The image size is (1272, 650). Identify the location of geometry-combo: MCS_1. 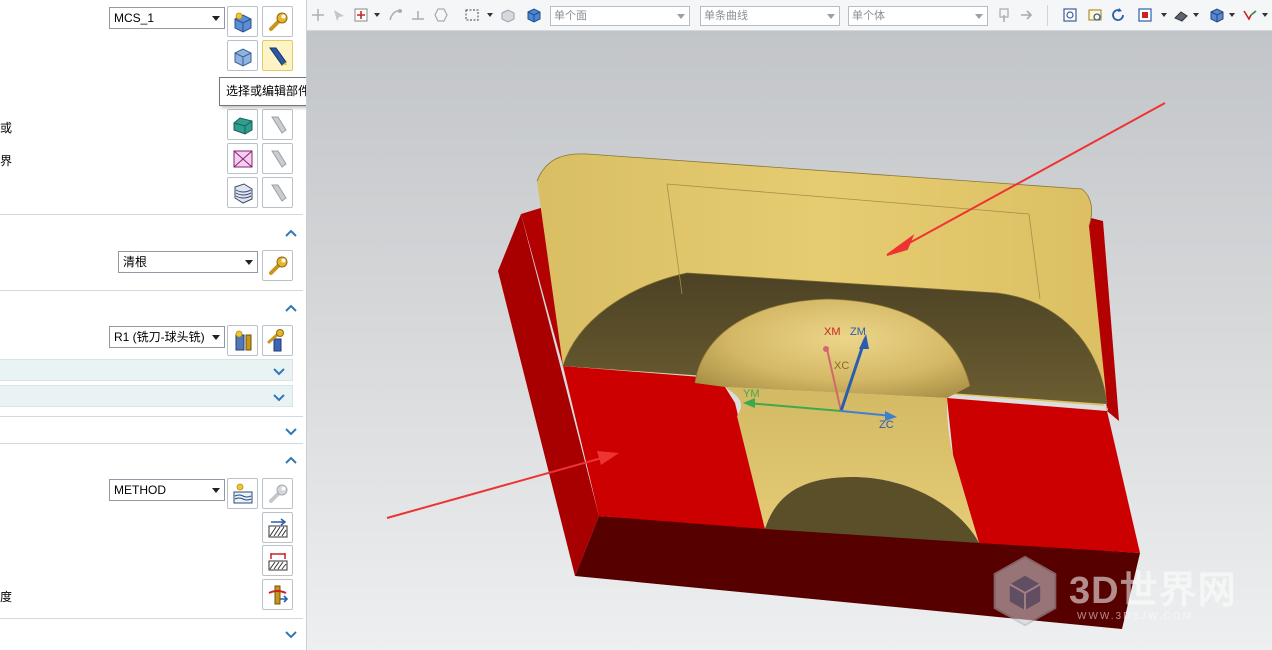
(167, 18).